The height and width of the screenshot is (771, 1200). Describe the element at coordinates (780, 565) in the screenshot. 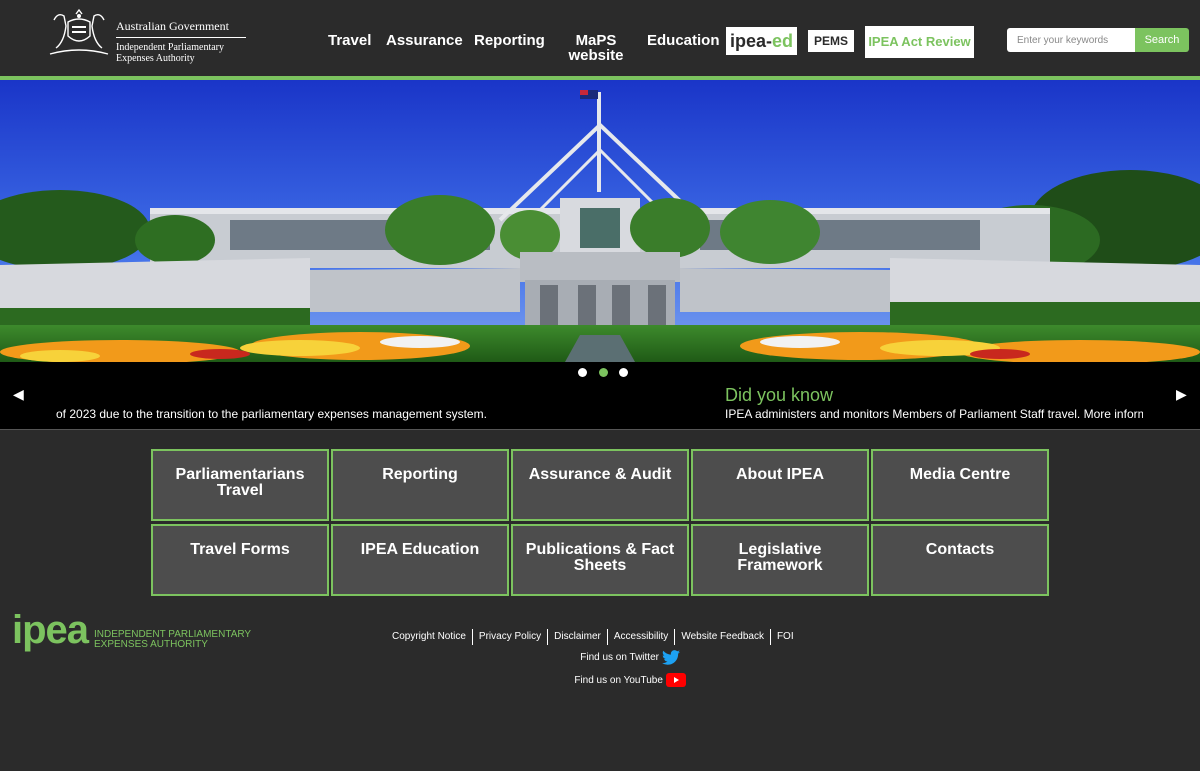

I see `tile-label-line2: Framework` at that location.